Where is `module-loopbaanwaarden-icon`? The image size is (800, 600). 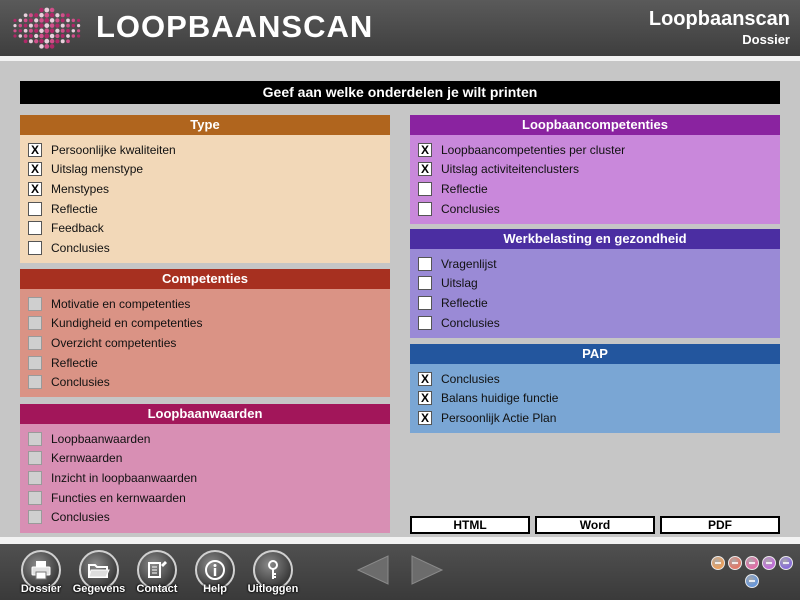
module-loopbaanwaarden-icon is located at coordinates (752, 563).